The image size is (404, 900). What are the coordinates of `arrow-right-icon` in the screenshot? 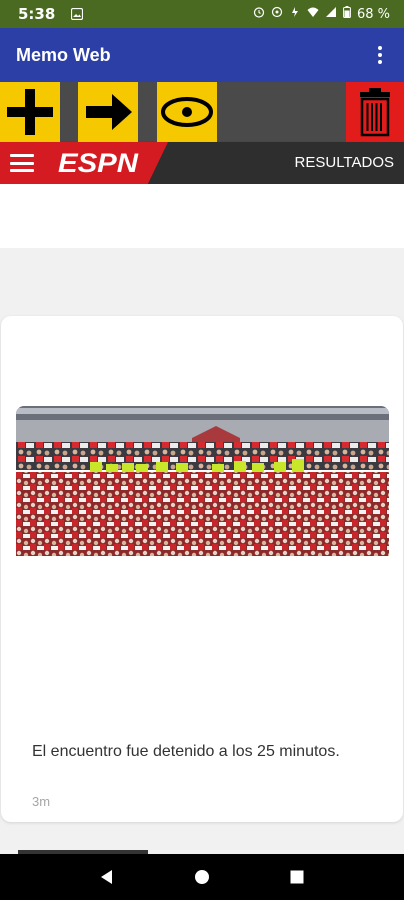 It's located at (109, 112).